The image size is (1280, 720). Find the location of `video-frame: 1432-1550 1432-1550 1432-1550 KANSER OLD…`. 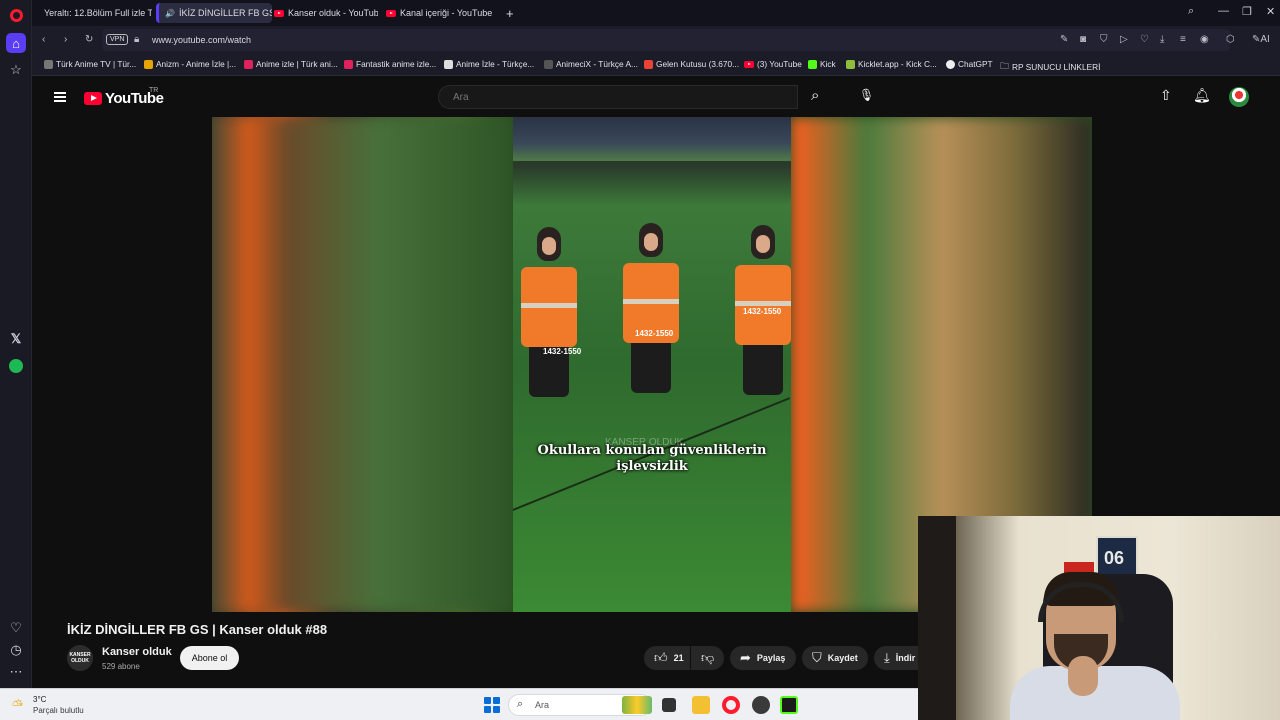

video-frame: 1432-1550 1432-1550 1432-1550 KANSER OLD… is located at coordinates (652, 364).